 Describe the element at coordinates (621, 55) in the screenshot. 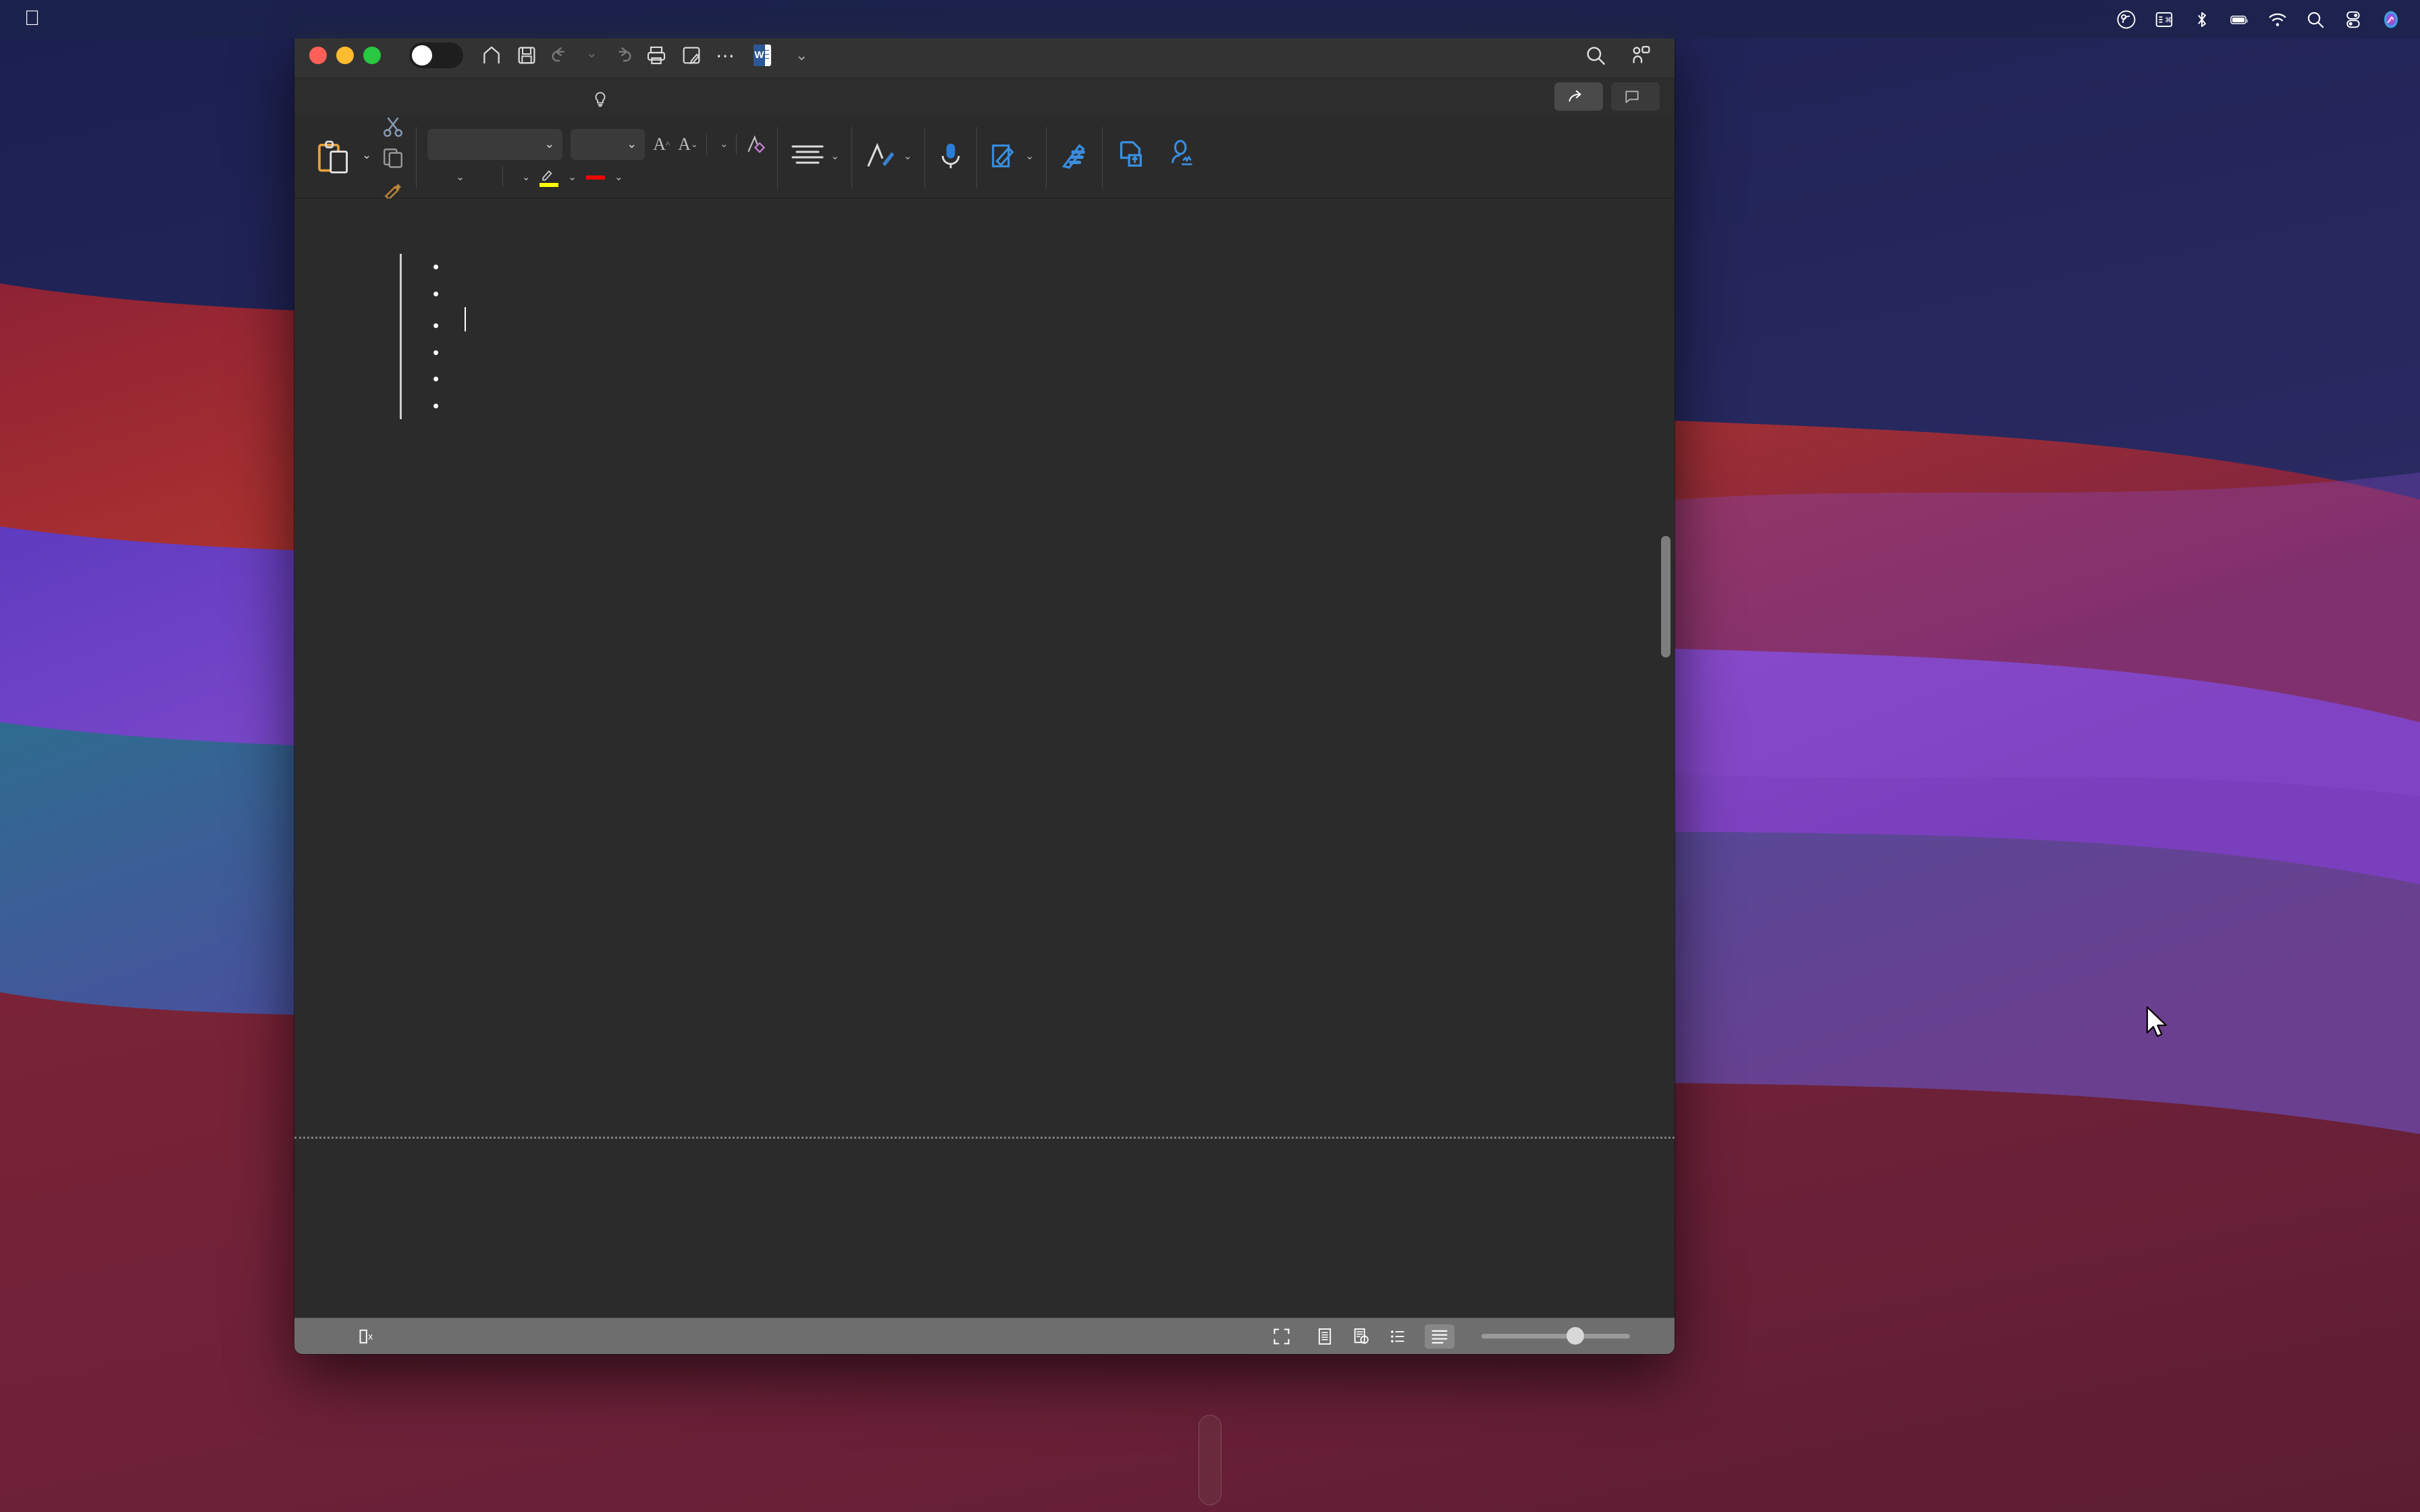

I see `redo-icon` at that location.